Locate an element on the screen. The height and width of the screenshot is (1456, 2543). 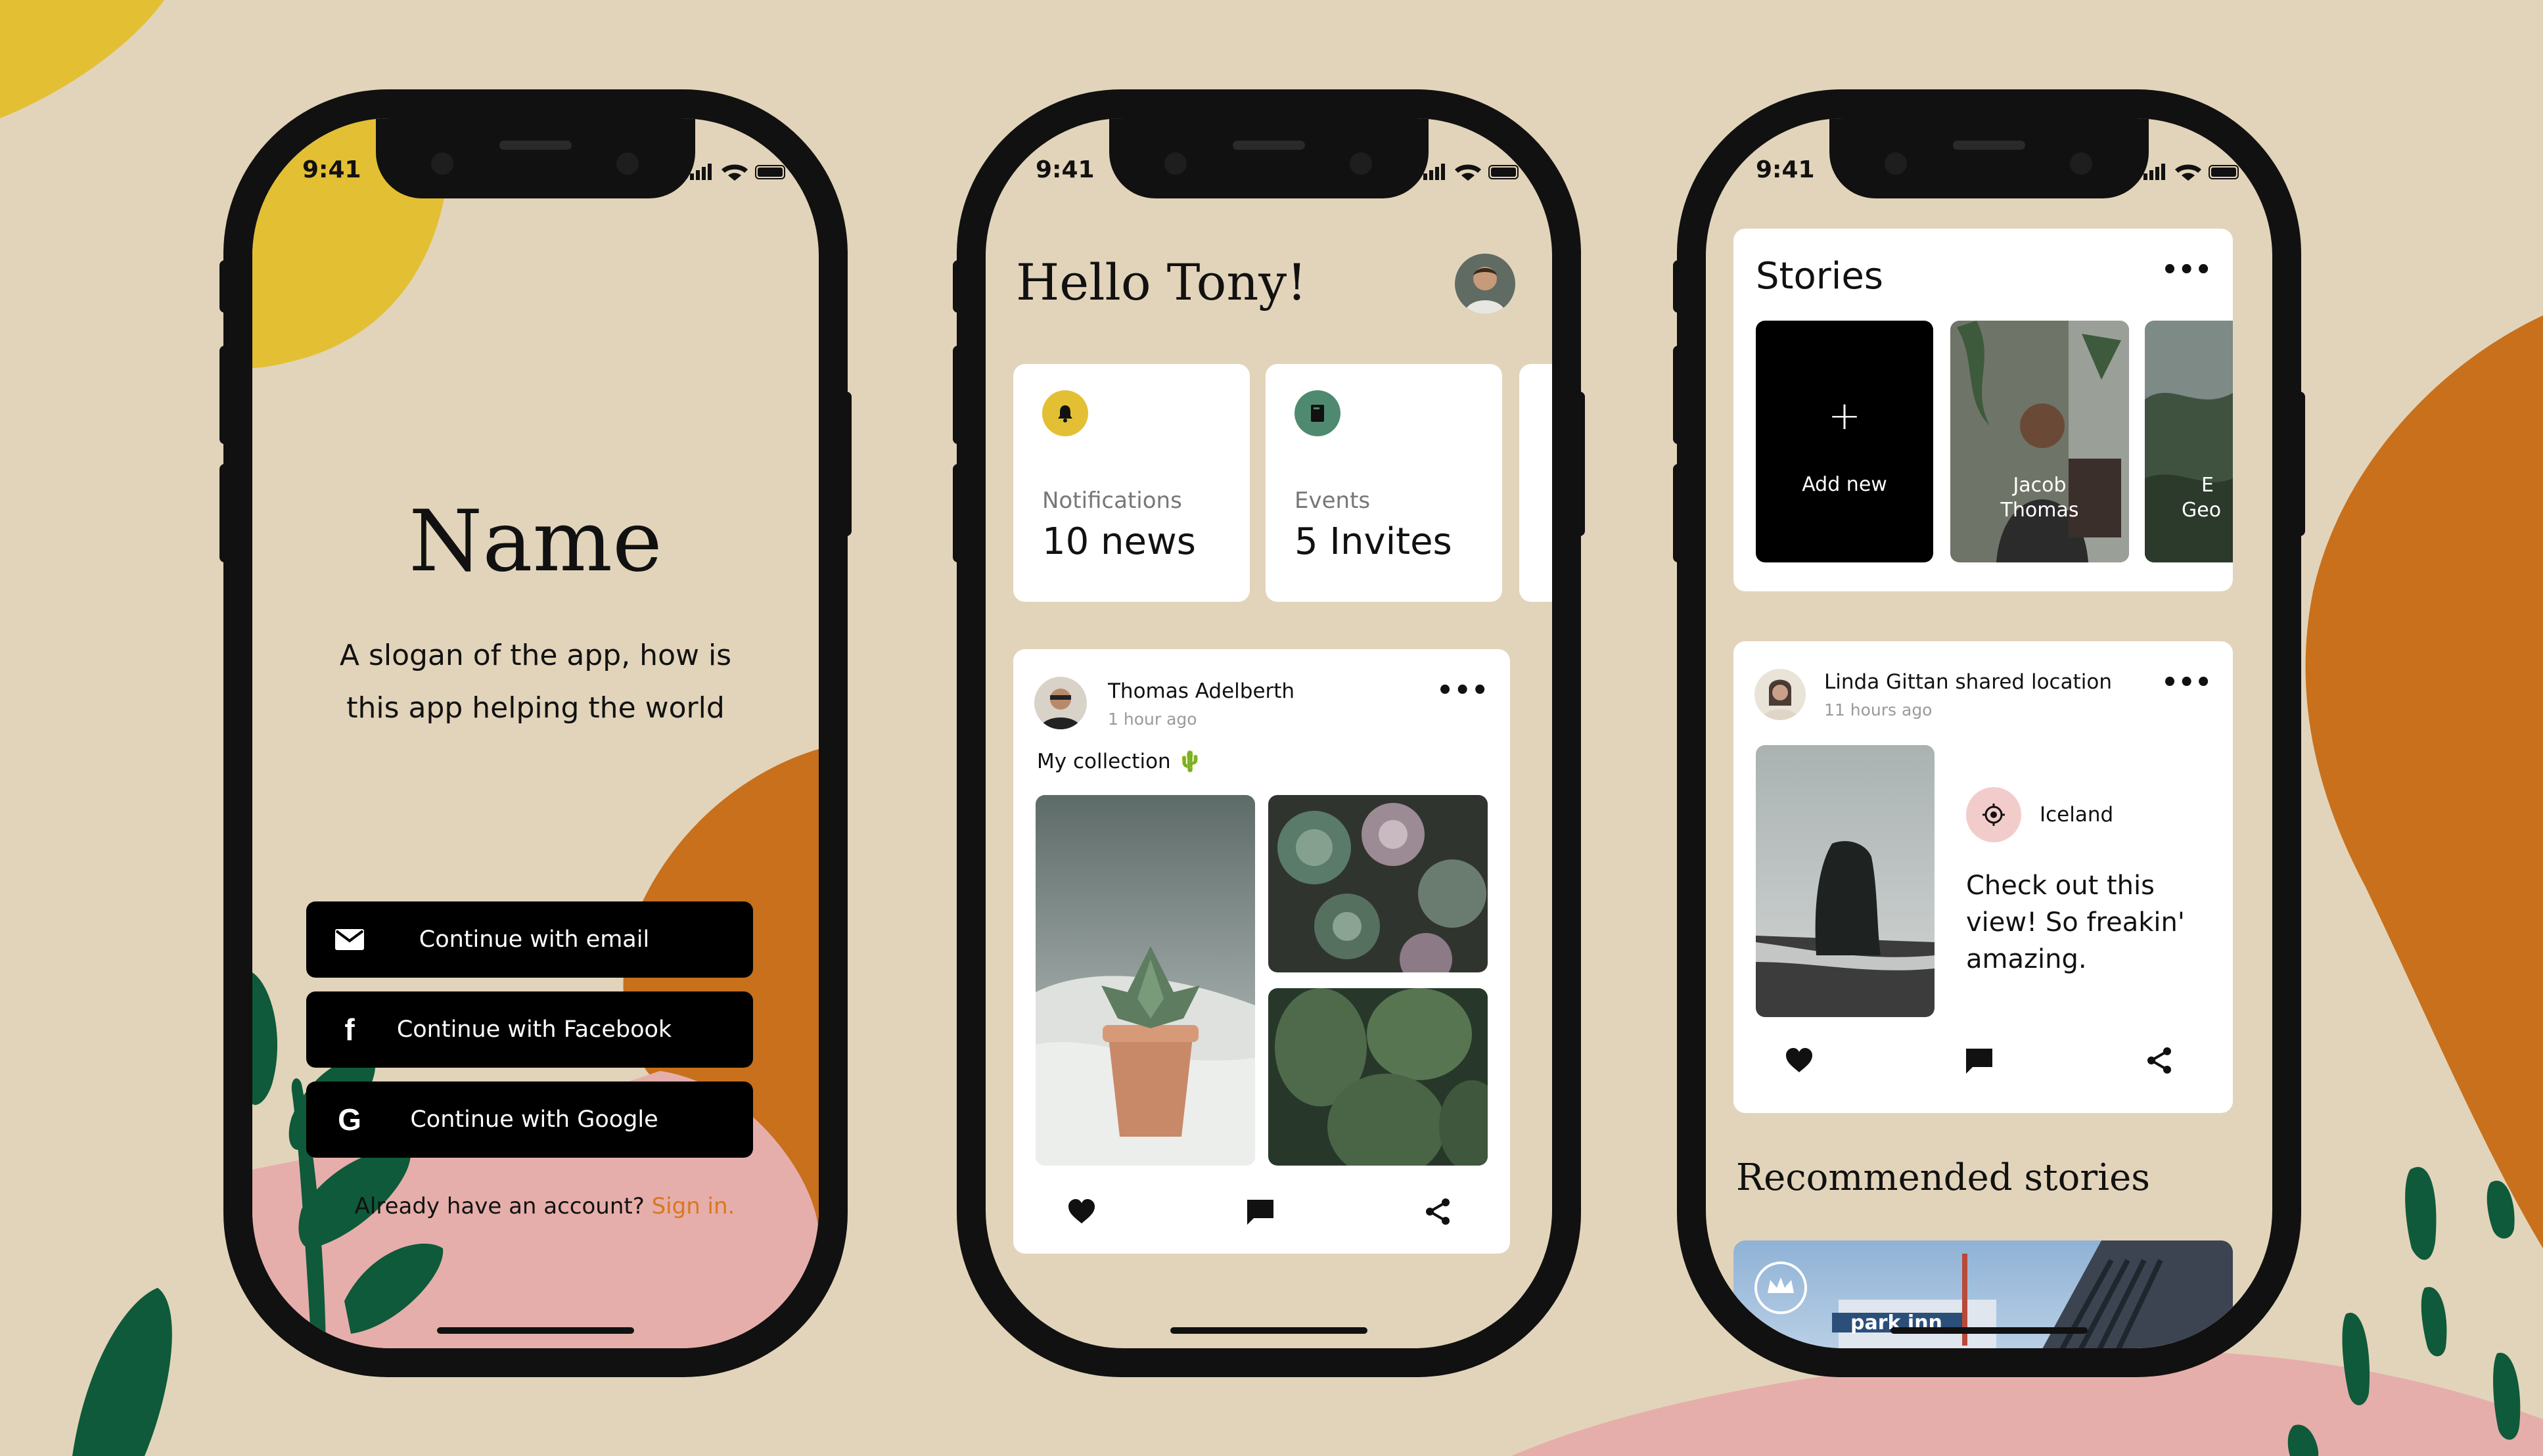
post-time: 11 hours ago is located at coordinates (1878, 709).